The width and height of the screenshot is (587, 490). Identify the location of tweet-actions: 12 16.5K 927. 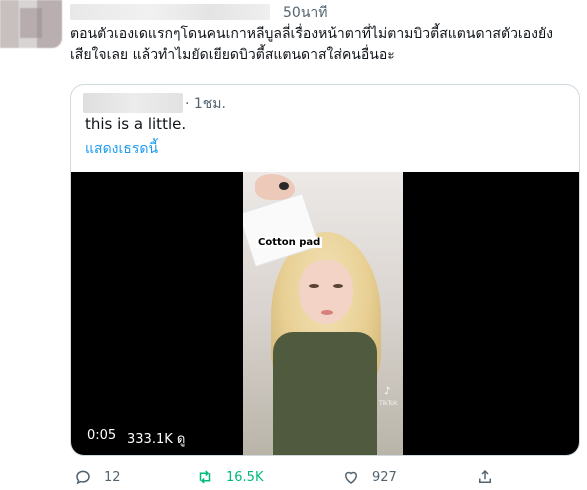
(325, 478).